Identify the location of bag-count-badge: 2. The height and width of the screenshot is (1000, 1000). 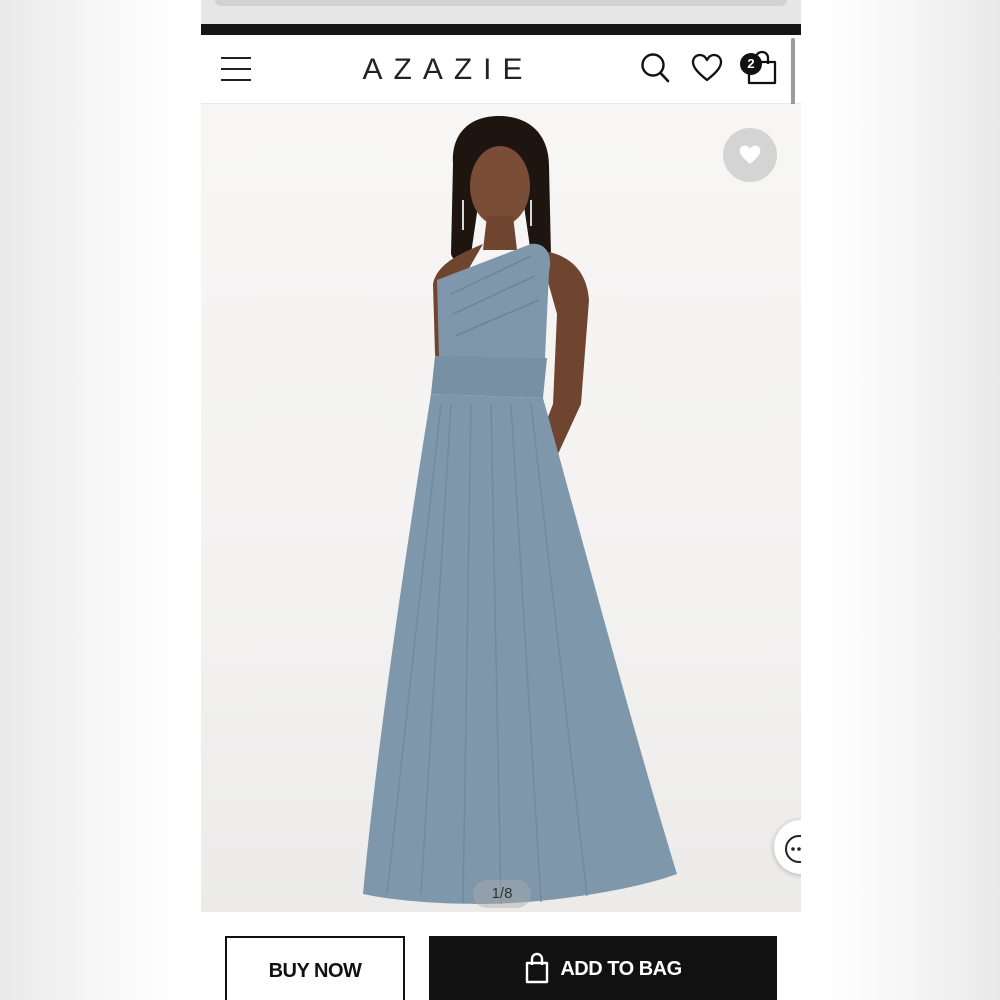
(751, 64).